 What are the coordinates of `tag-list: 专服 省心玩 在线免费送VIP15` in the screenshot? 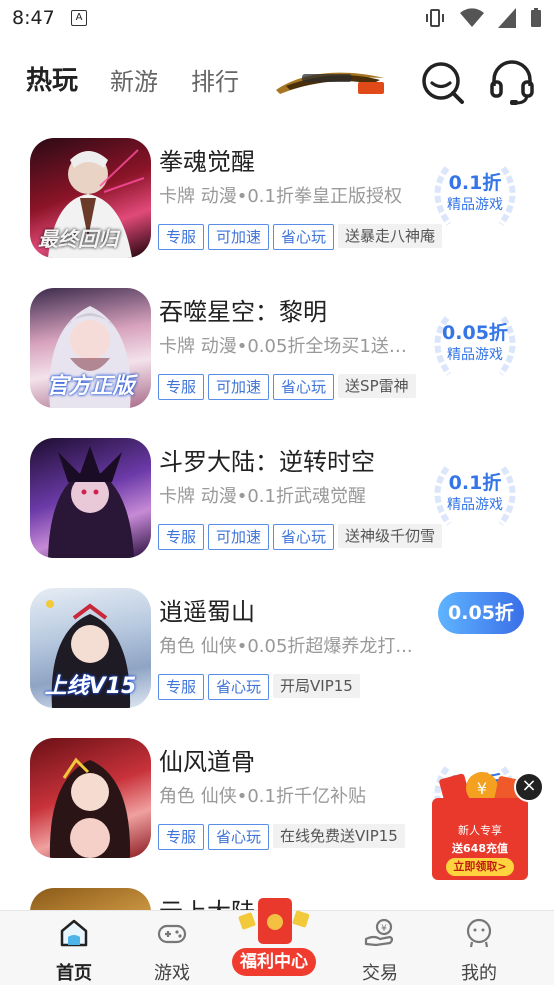 It's located at (281, 837).